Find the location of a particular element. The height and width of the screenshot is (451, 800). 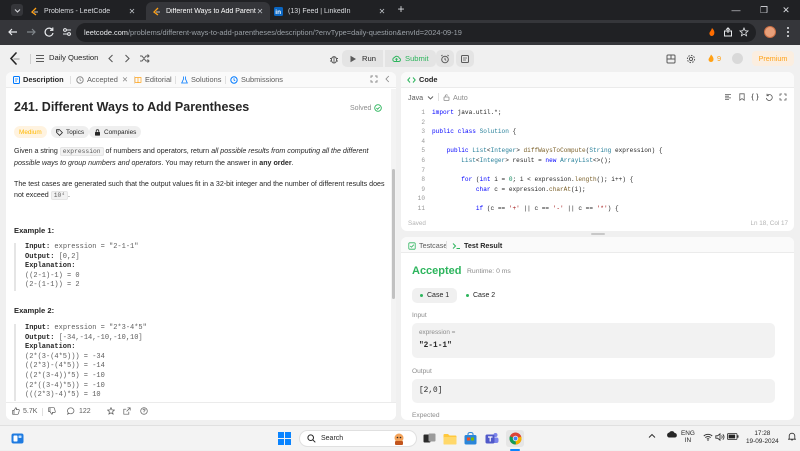

favorite-button is located at coordinates (111, 411).